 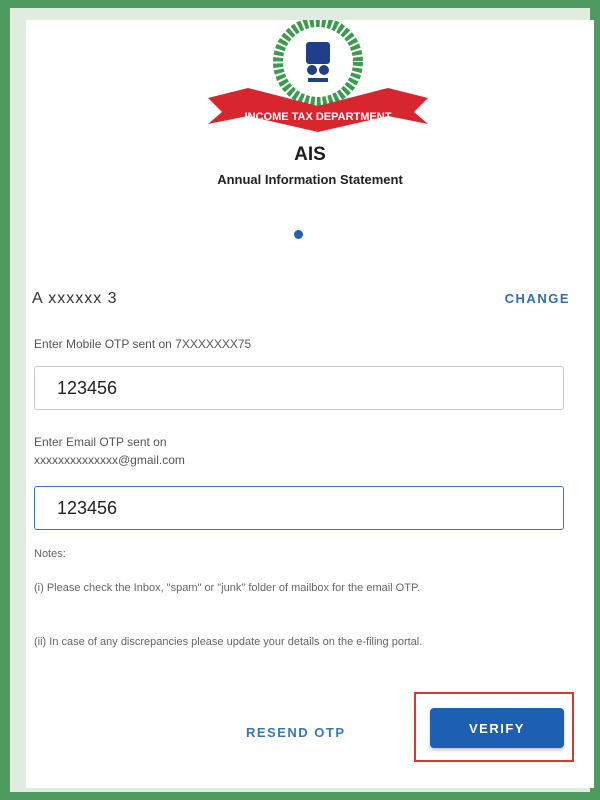 I want to click on pan-row: A xxxxxx 3 CHANGE, so click(x=306, y=299).